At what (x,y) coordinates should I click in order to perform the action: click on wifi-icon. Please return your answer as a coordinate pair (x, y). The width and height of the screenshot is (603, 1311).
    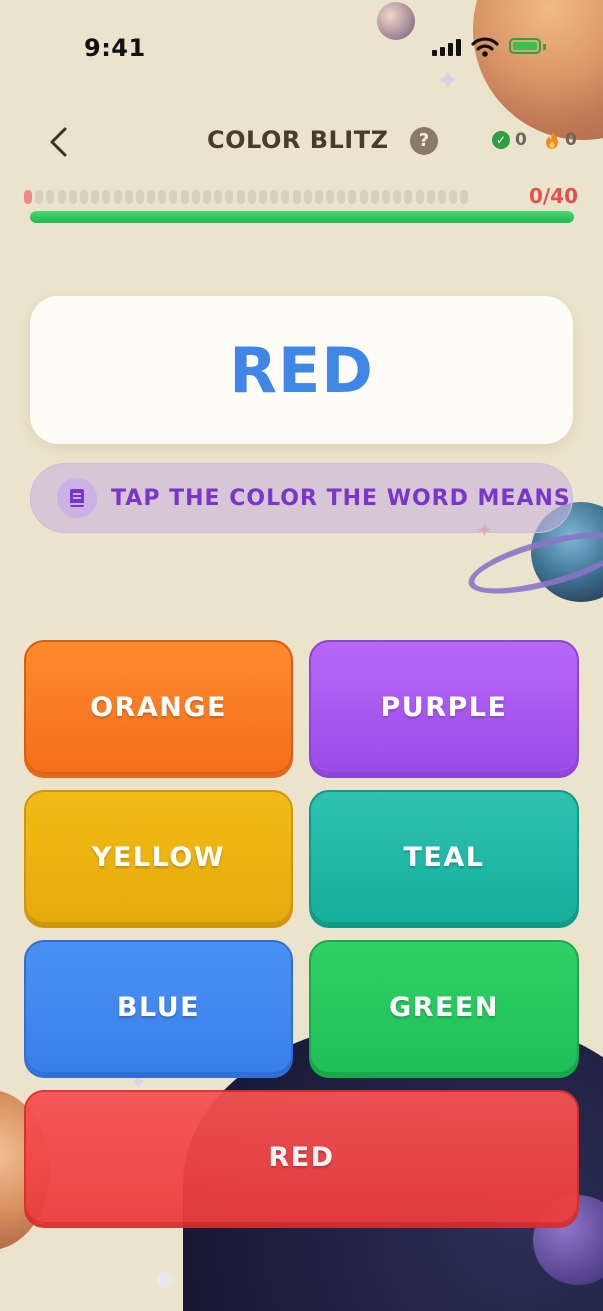
    Looking at the image, I should click on (485, 47).